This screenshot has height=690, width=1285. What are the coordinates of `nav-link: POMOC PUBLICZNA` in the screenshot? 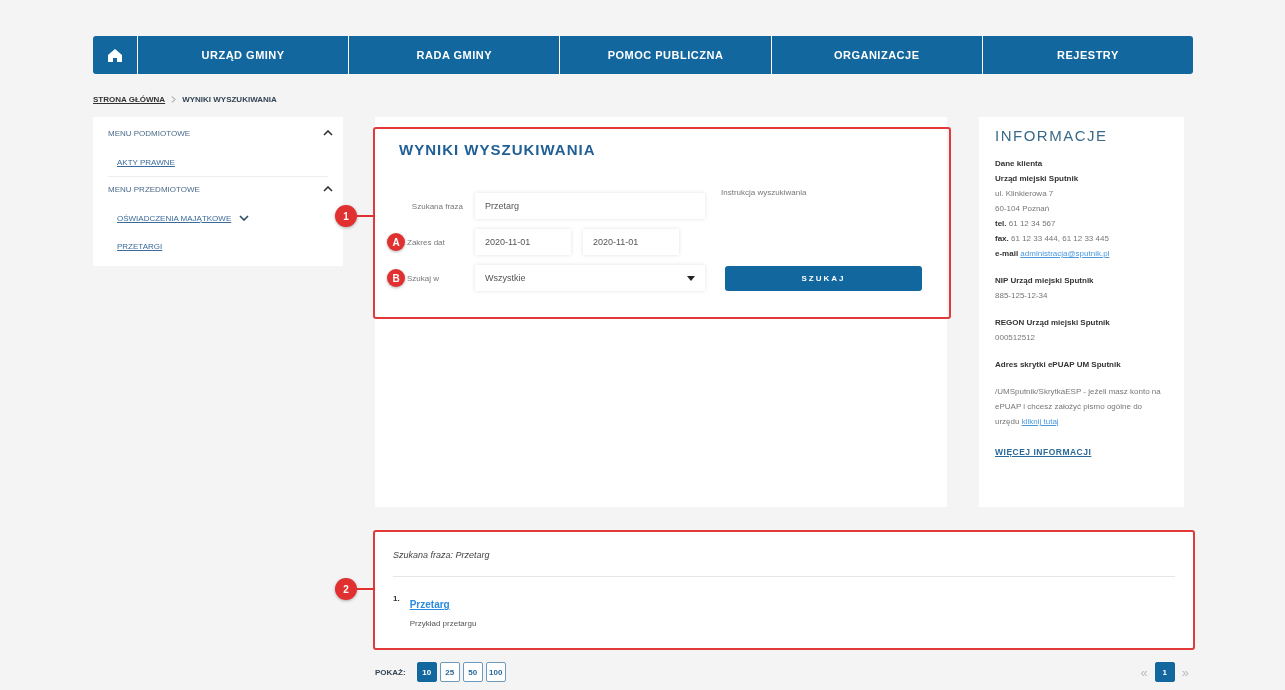 It's located at (666, 55).